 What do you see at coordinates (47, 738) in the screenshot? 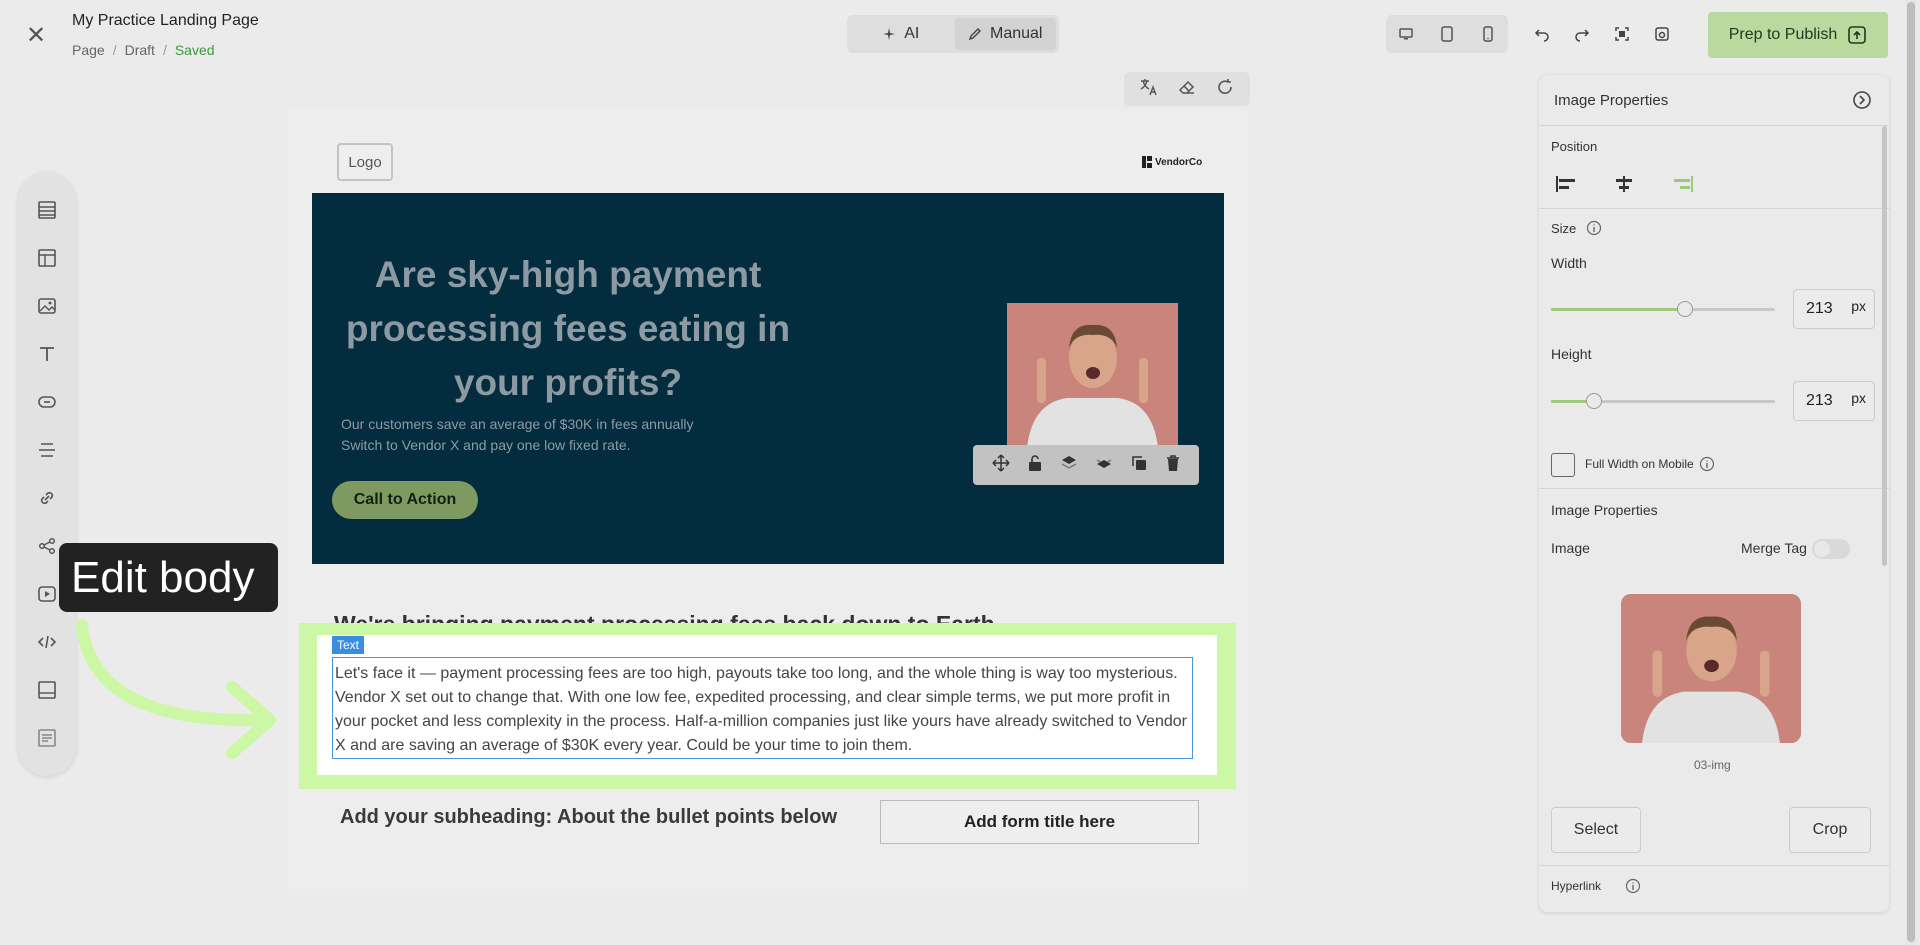
I see `form-icon` at bounding box center [47, 738].